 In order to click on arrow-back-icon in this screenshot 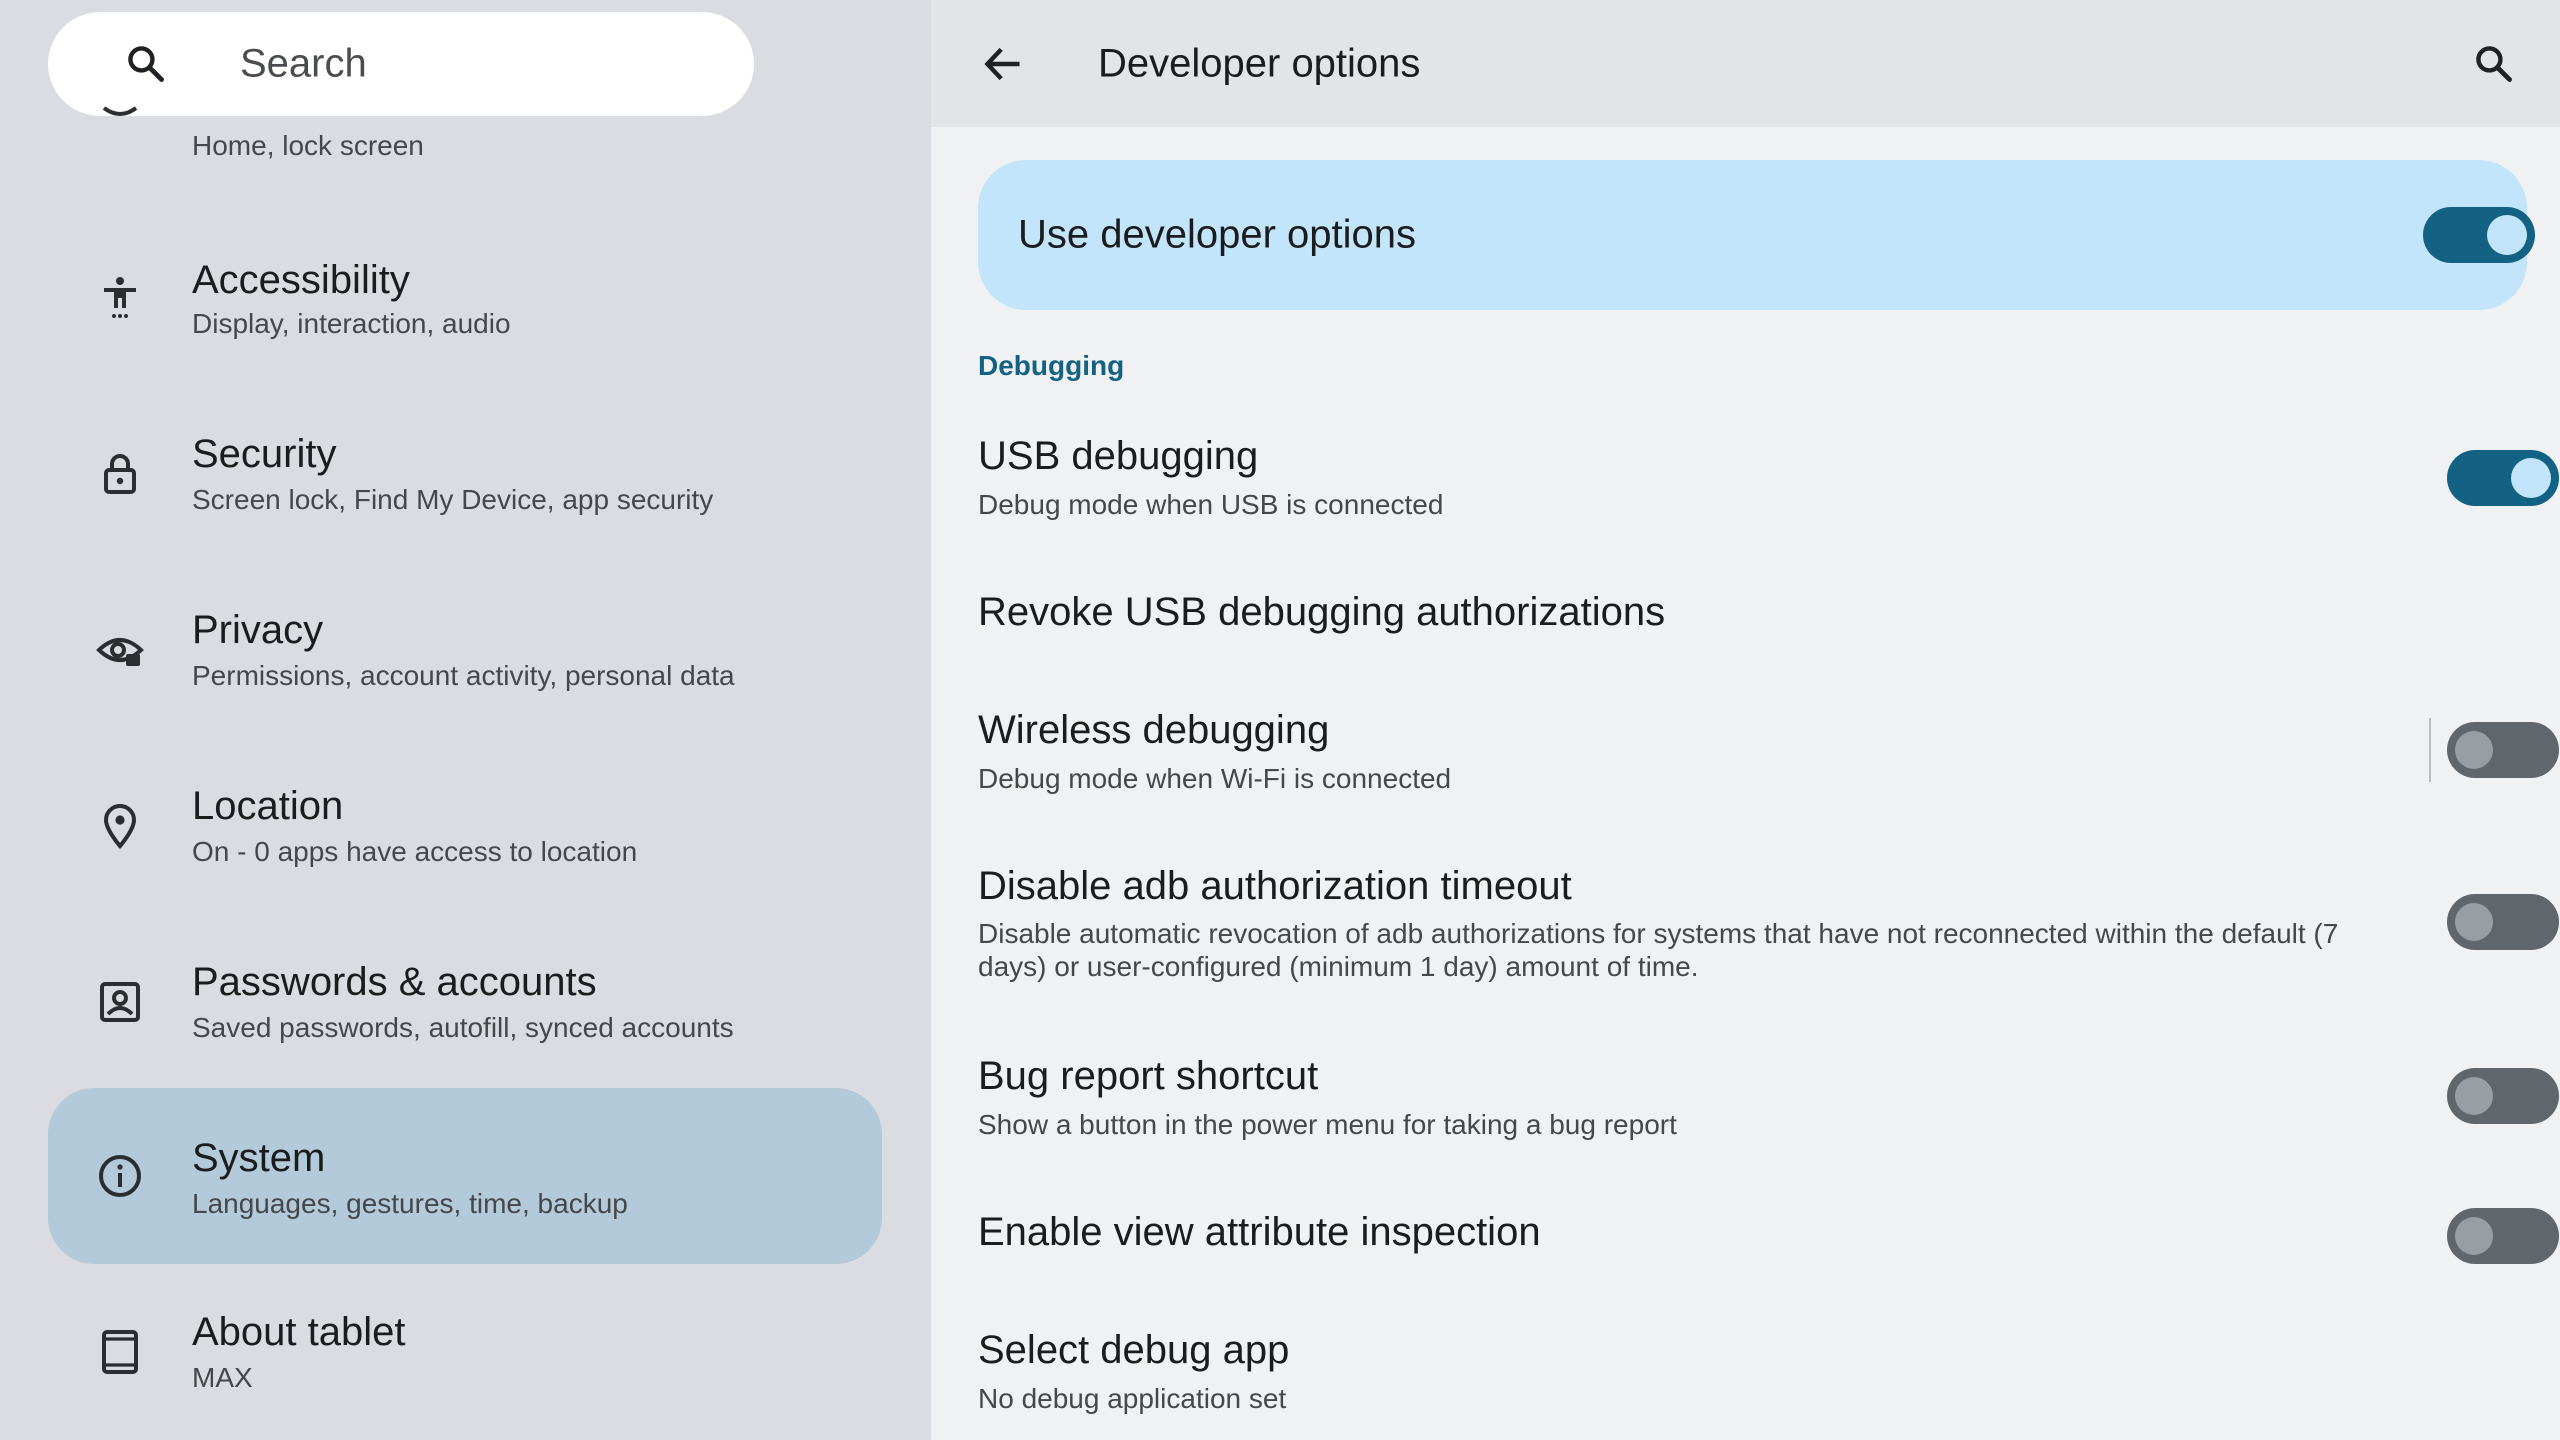, I will do `click(1003, 64)`.